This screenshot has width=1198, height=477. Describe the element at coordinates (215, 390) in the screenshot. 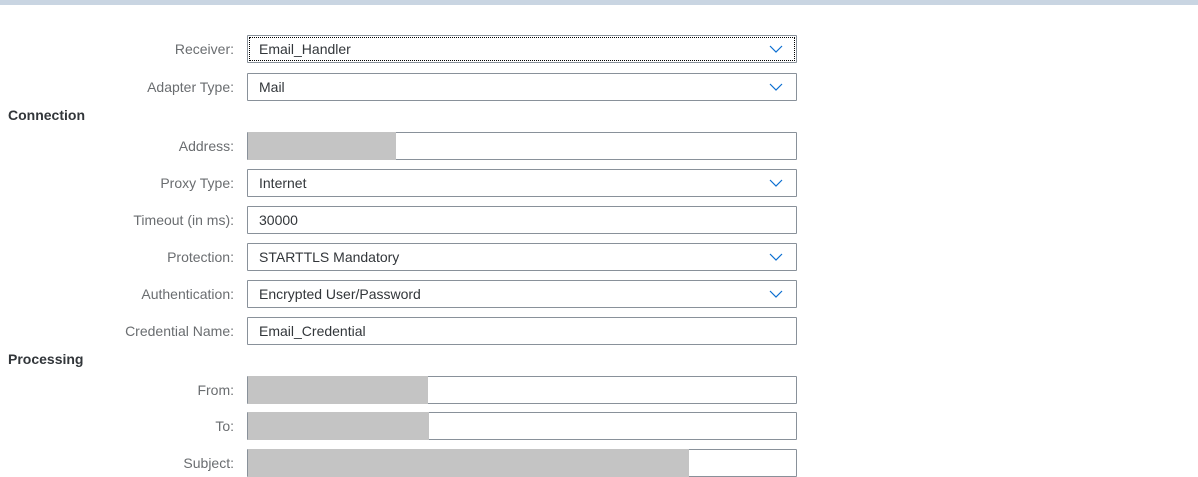

I see `from-label: From:` at that location.